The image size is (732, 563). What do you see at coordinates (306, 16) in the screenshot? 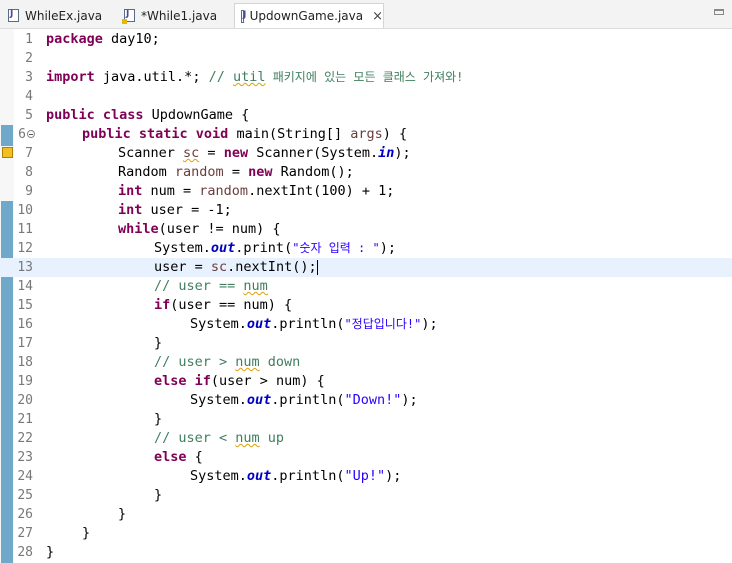
I see `tab-label: UpdownGame.java` at bounding box center [306, 16].